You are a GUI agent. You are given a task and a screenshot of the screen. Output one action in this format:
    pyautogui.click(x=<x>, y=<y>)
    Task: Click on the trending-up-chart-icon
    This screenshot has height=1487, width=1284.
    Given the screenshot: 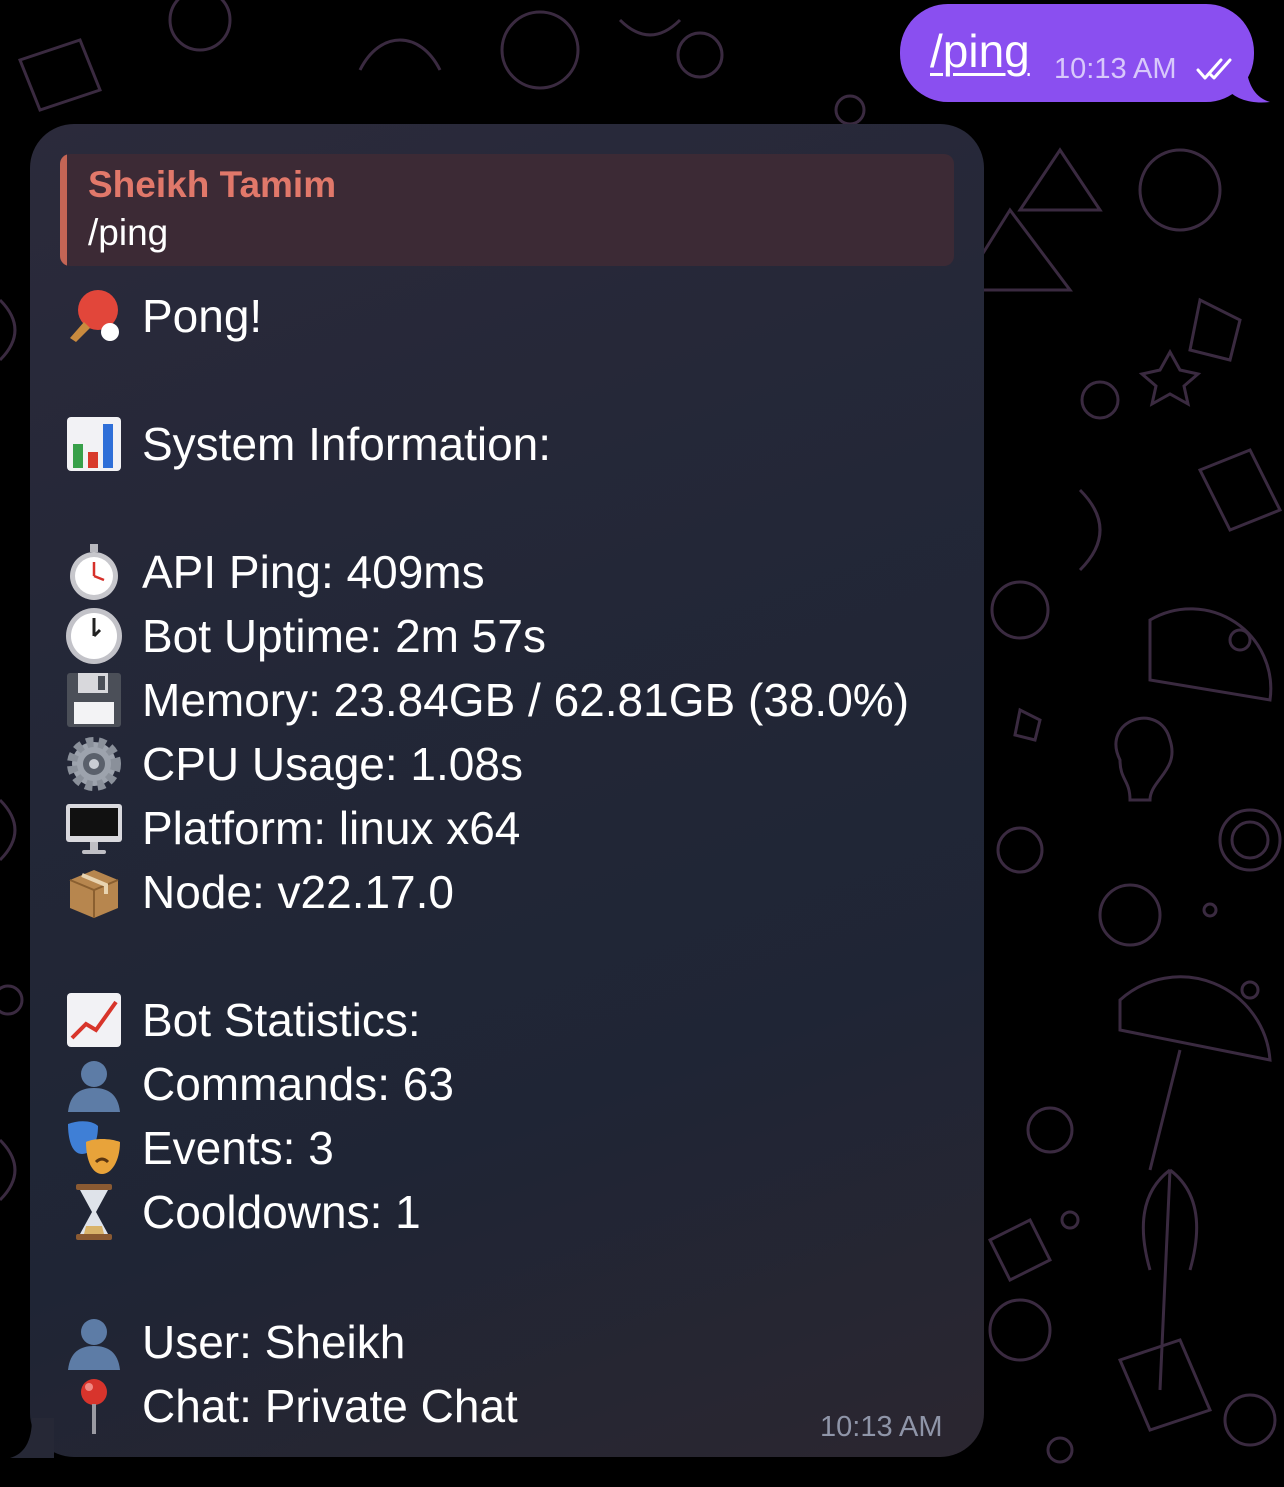 What is the action you would take?
    pyautogui.click(x=94, y=1020)
    